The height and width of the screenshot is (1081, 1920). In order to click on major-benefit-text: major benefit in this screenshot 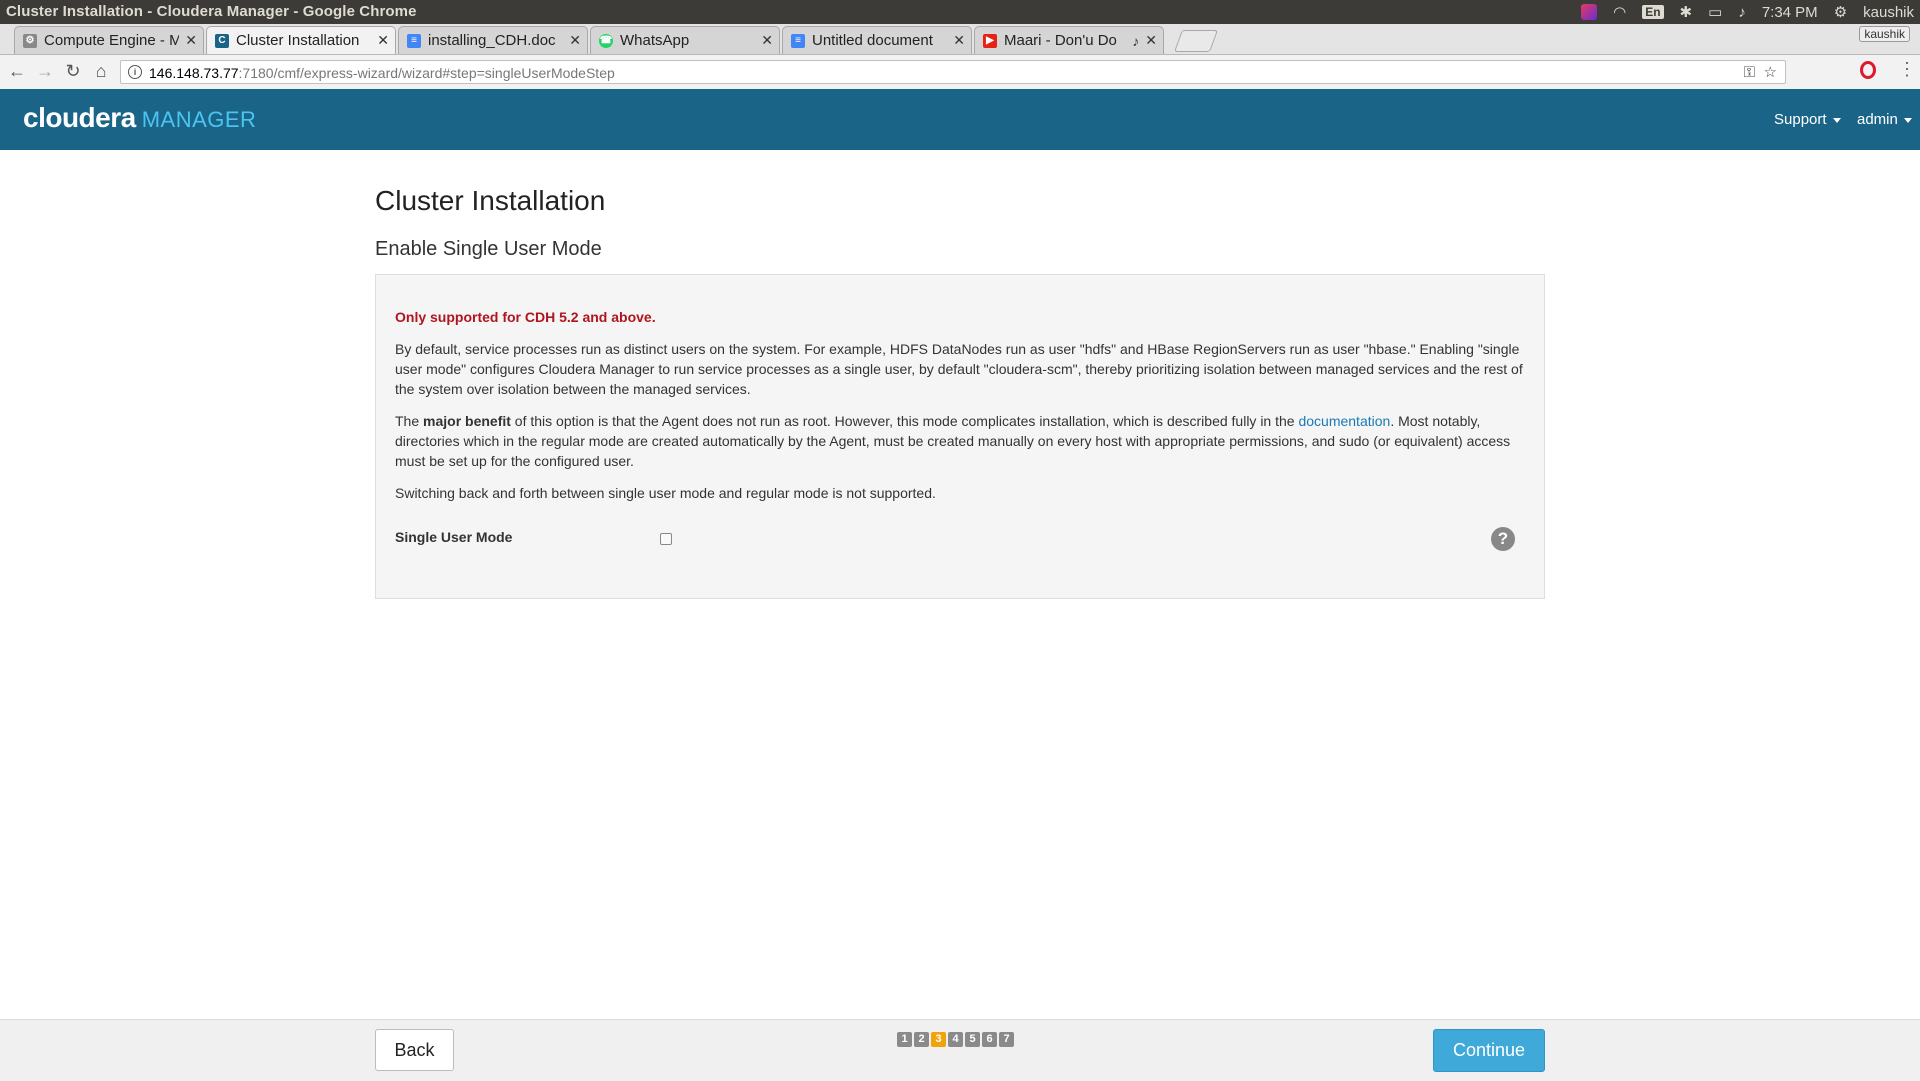, I will do `click(467, 421)`.